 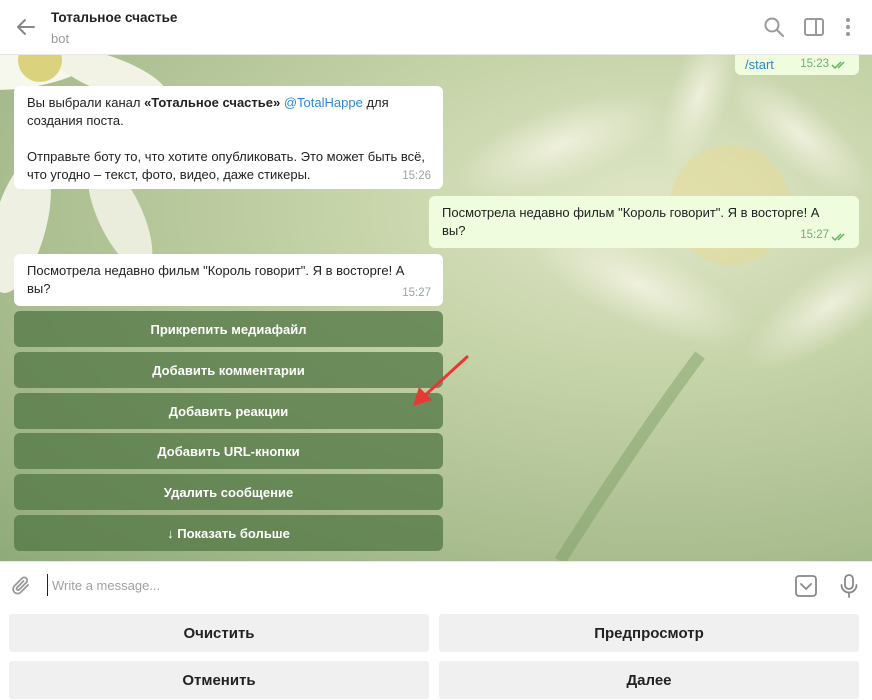 I want to click on sidebar-toggle-icon, so click(x=814, y=27).